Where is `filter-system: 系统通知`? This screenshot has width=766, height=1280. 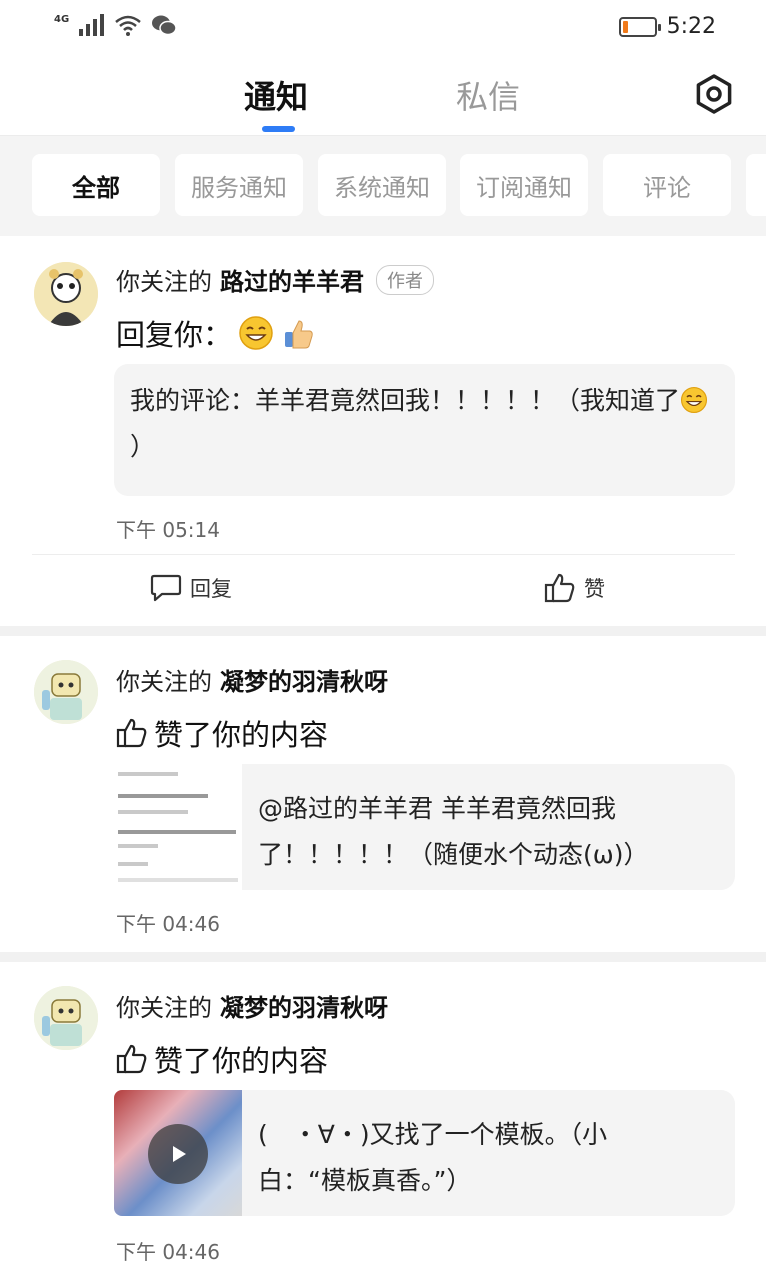
filter-system: 系统通知 is located at coordinates (382, 185).